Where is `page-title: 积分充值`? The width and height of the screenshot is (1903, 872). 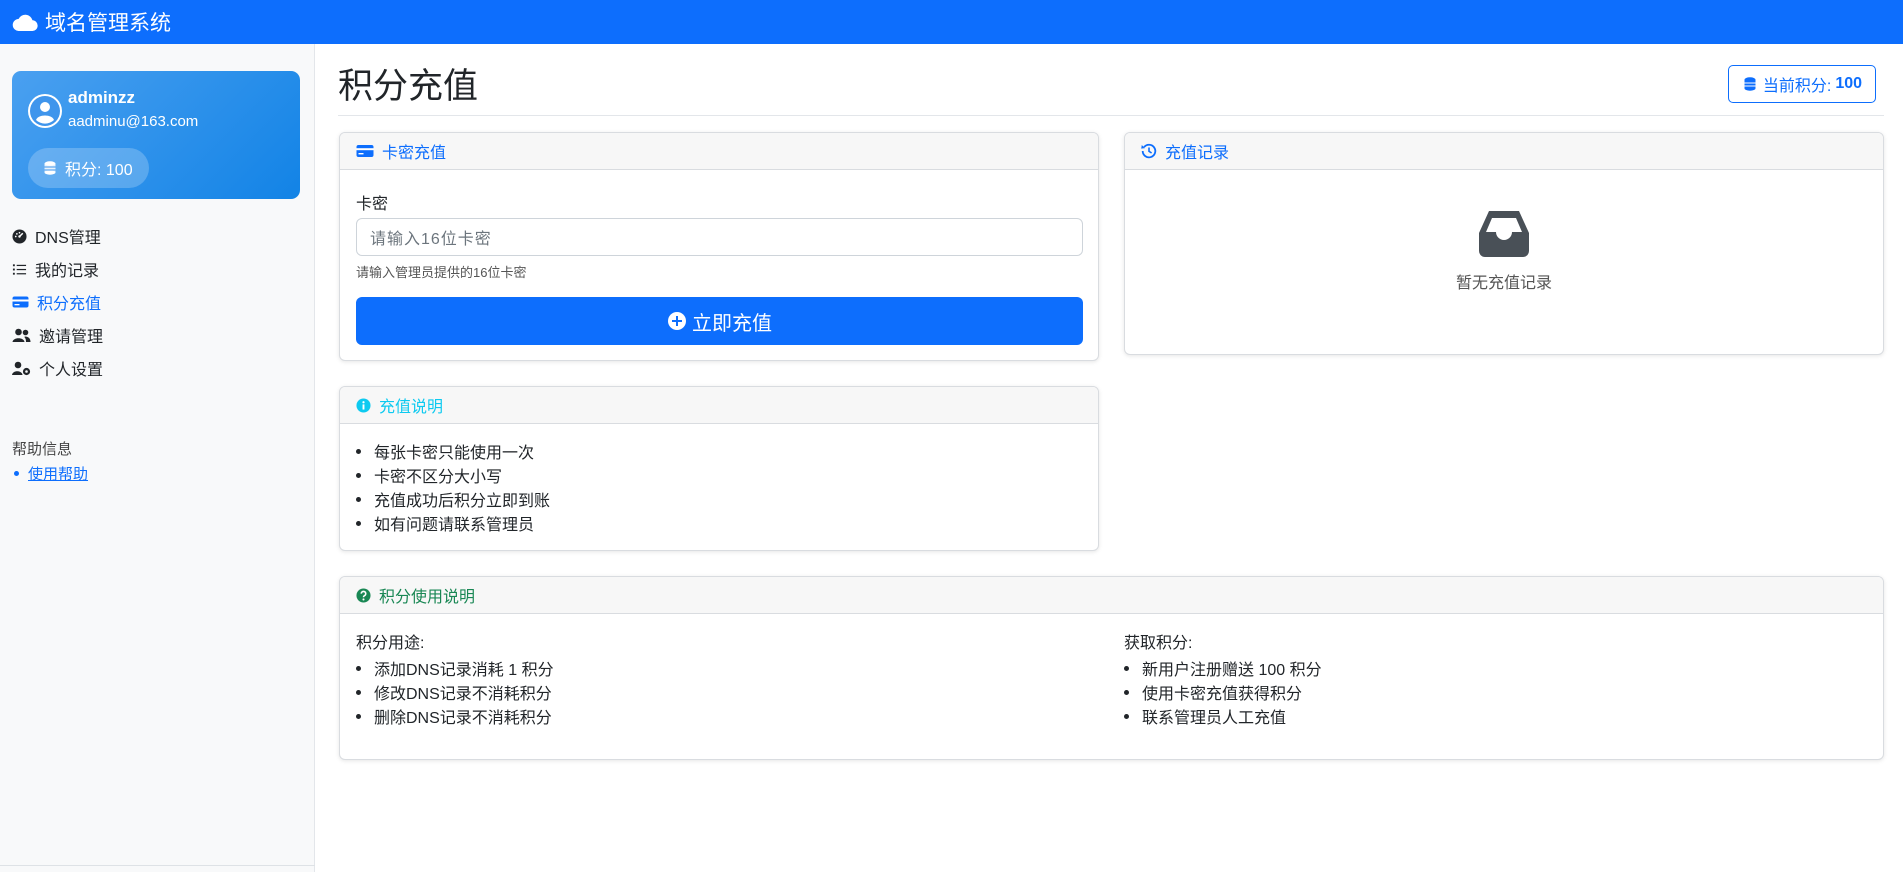 page-title: 积分充值 is located at coordinates (408, 86).